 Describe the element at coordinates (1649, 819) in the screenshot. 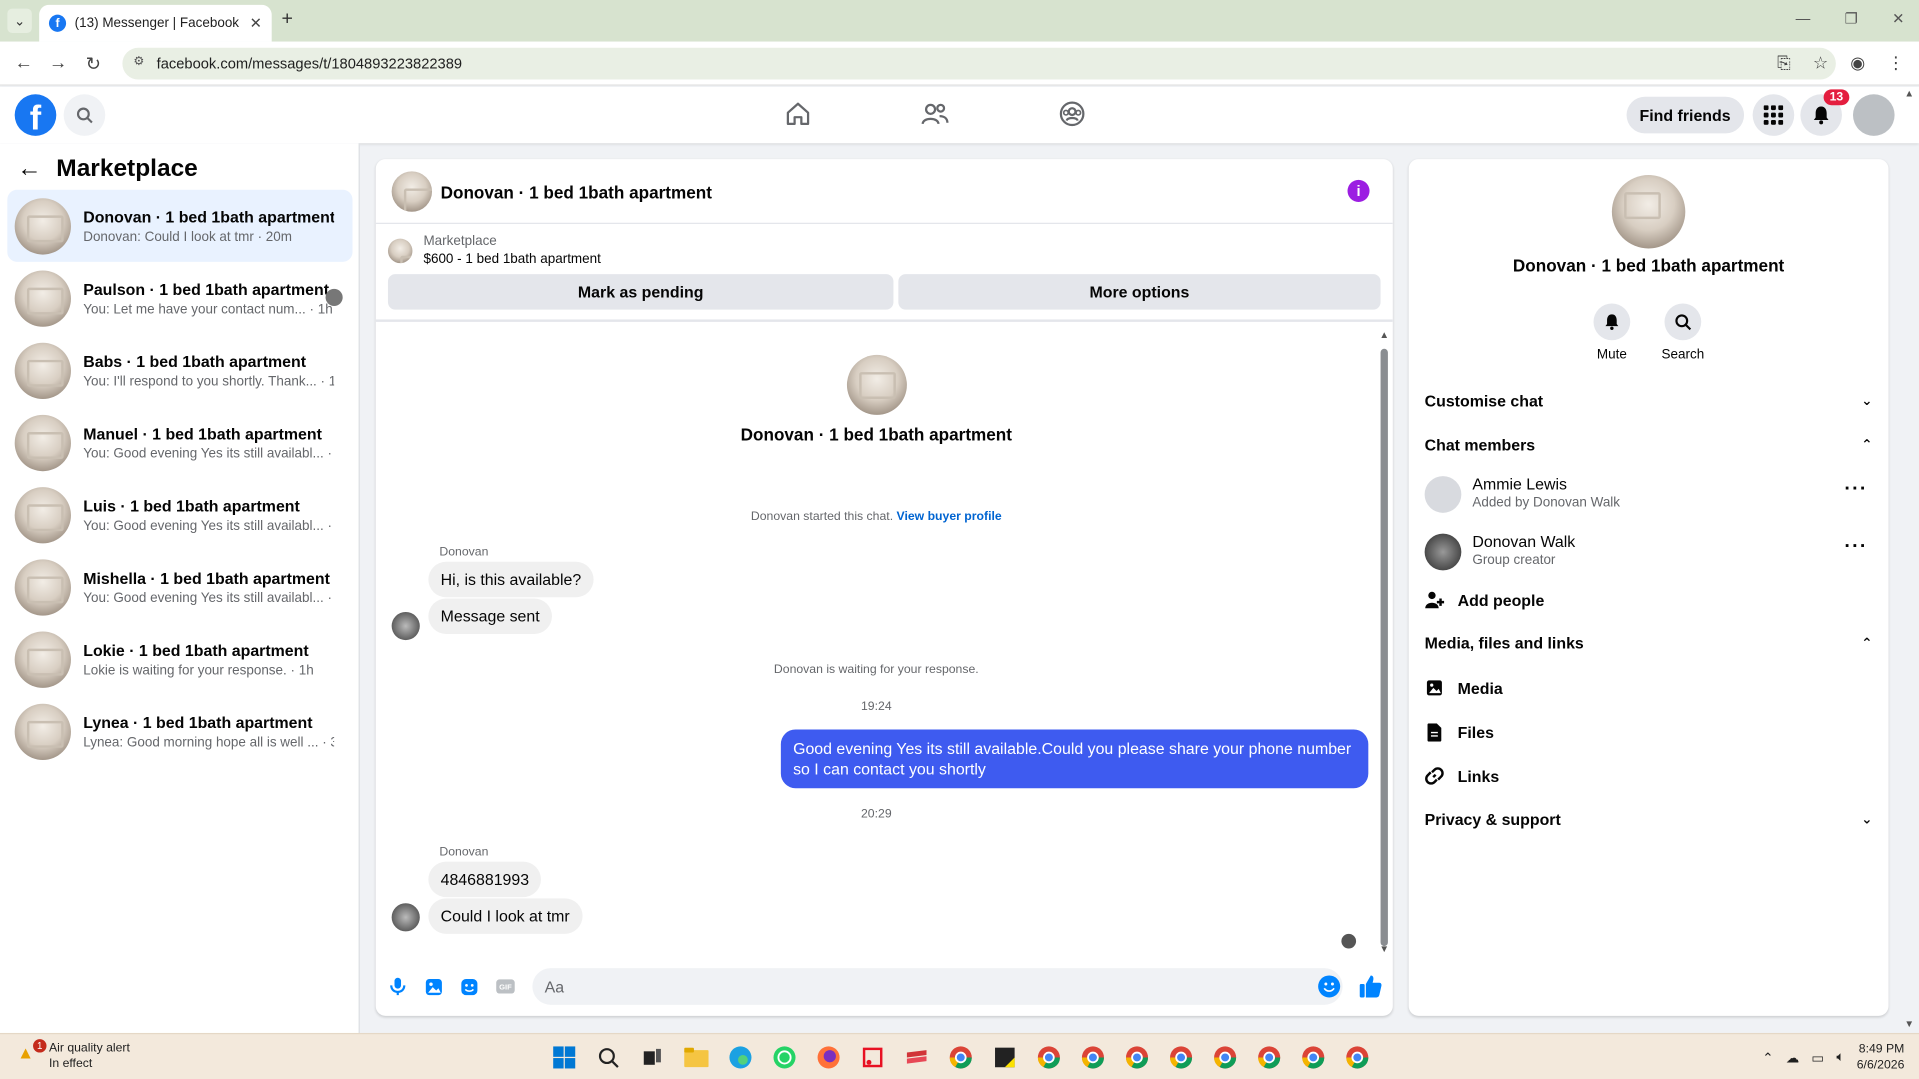

I see `privacy-support-section: Privacy & support ⌄` at that location.